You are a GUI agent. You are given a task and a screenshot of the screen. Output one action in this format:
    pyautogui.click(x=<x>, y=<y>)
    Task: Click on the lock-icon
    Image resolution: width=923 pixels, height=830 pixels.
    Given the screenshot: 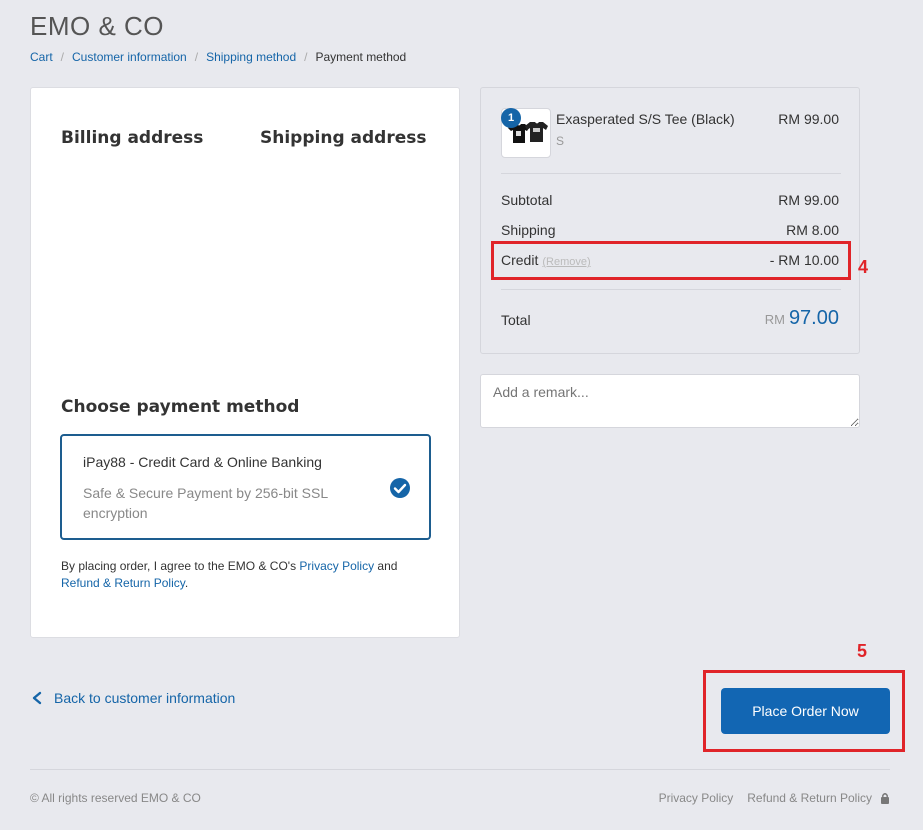 What is the action you would take?
    pyautogui.click(x=885, y=798)
    